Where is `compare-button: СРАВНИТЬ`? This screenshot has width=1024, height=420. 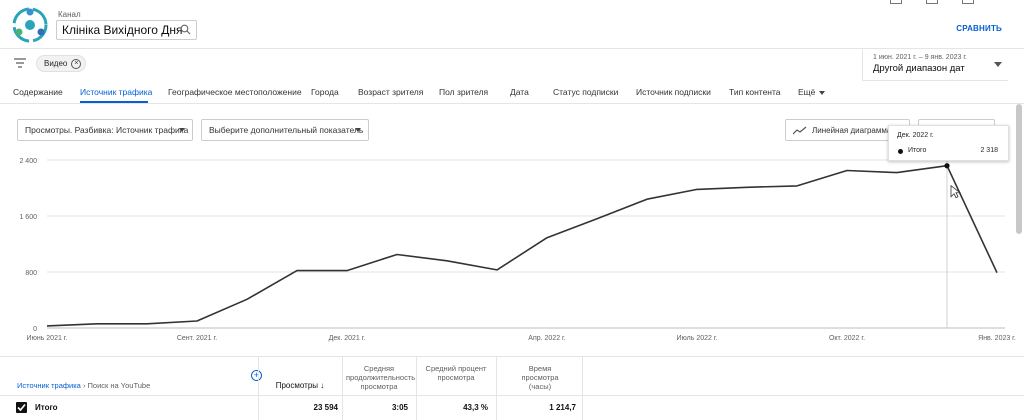
compare-button: СРАВНИТЬ is located at coordinates (979, 28).